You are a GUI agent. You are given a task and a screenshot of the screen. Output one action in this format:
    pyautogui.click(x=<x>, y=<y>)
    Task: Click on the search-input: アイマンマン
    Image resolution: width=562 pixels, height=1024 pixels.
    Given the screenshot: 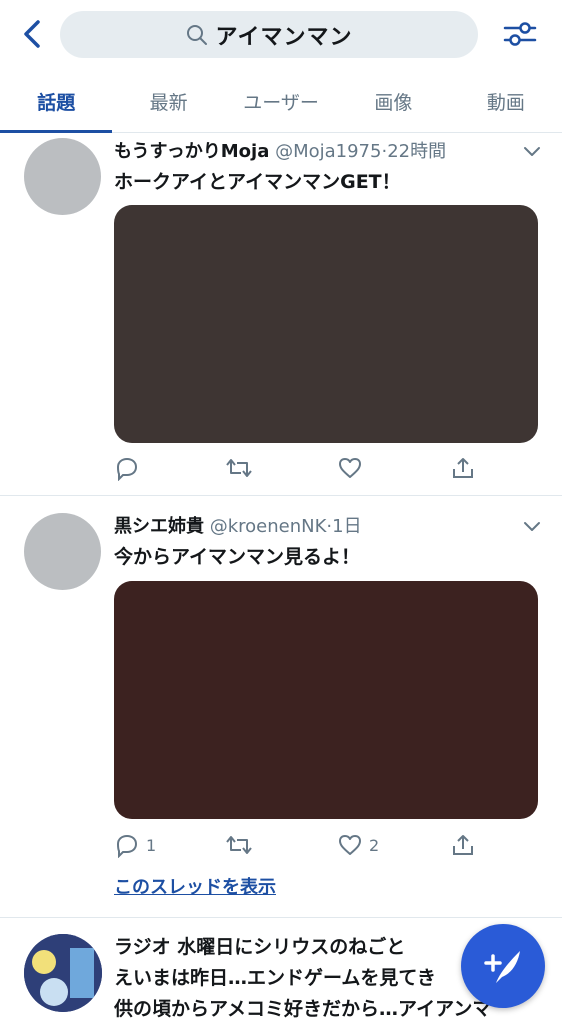 What is the action you would take?
    pyautogui.click(x=269, y=34)
    